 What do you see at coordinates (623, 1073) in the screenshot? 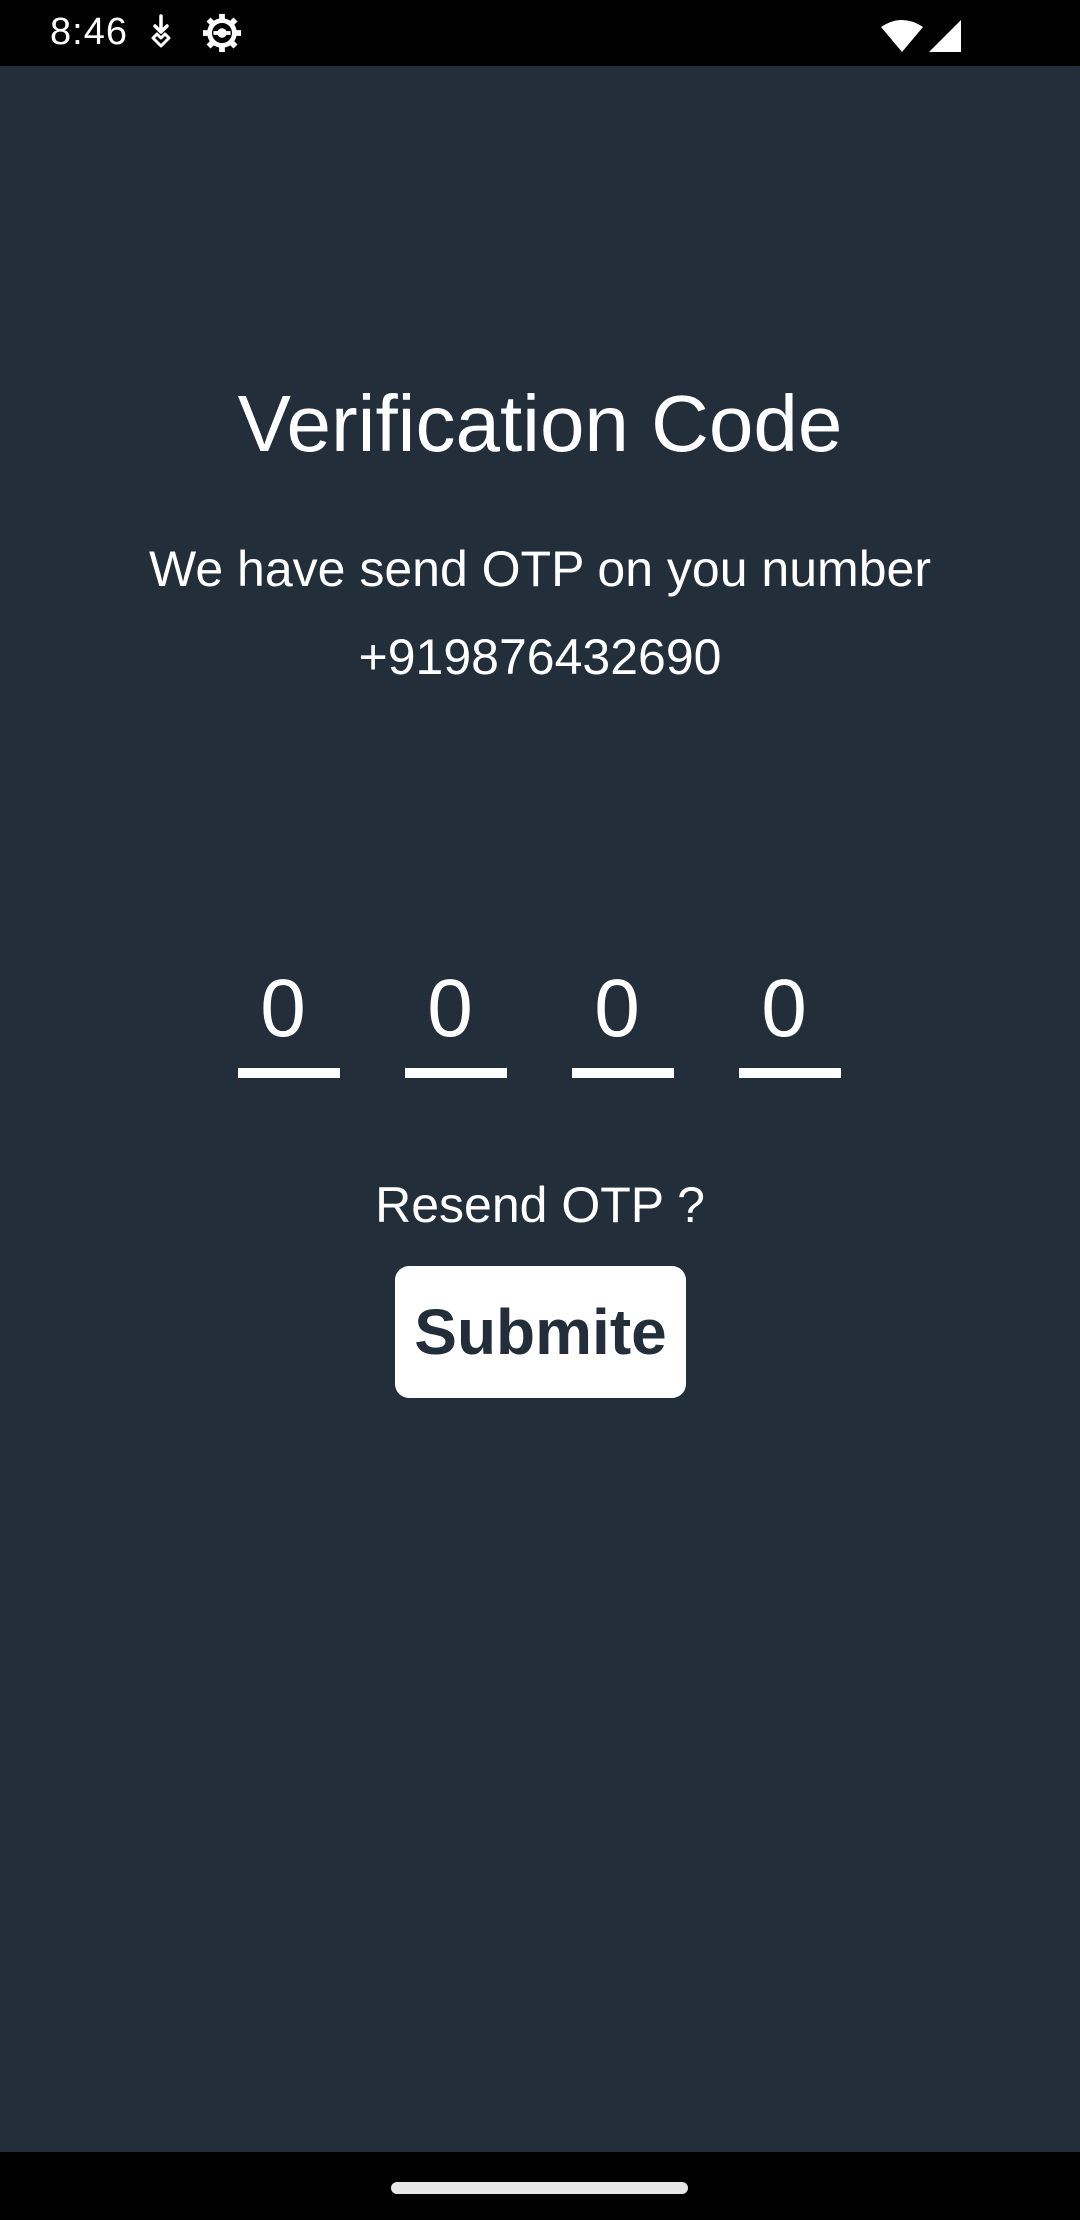
I see `otp-digit-3-underline` at bounding box center [623, 1073].